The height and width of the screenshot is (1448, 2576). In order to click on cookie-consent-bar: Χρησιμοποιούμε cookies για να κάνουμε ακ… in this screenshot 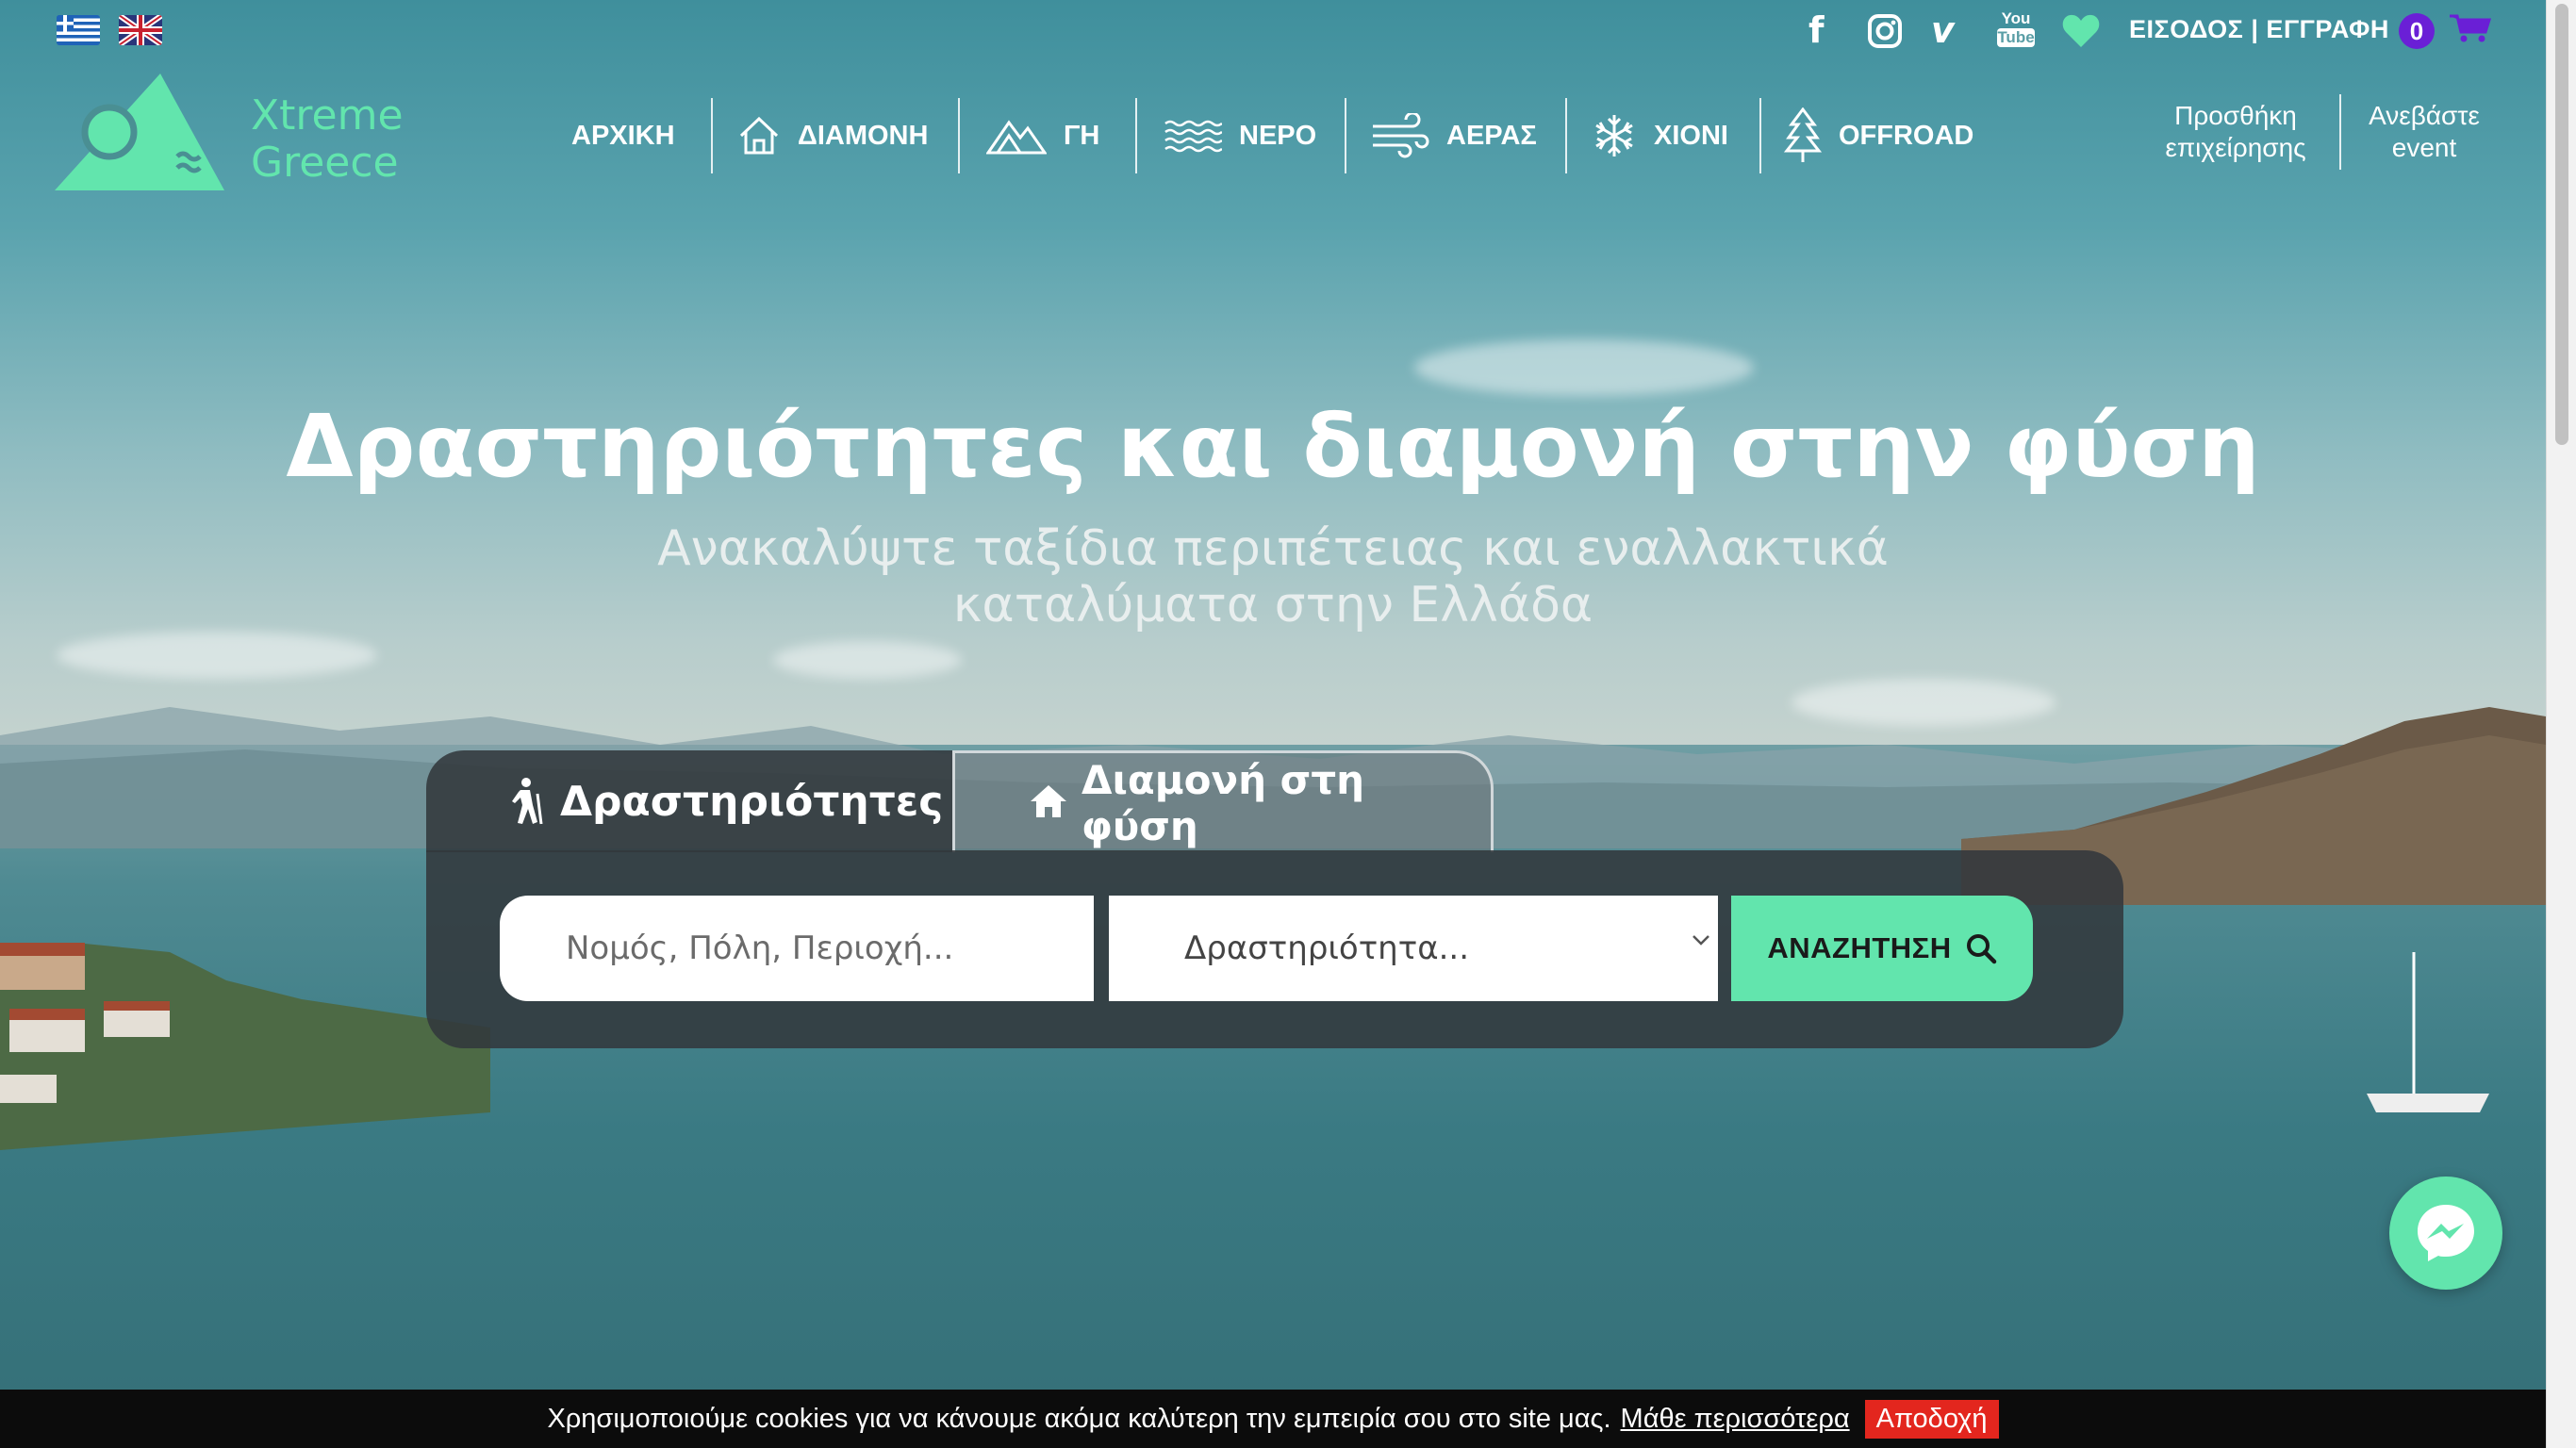, I will do `click(1273, 1419)`.